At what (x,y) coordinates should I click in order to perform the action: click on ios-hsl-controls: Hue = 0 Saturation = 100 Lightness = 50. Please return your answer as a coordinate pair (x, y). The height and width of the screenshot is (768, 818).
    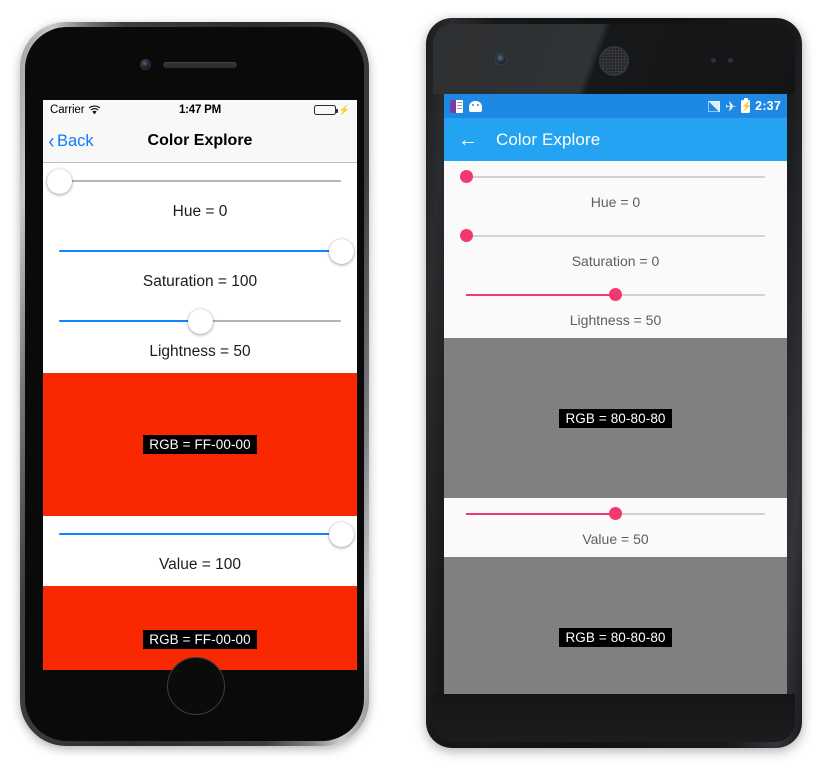
    Looking at the image, I should click on (200, 268).